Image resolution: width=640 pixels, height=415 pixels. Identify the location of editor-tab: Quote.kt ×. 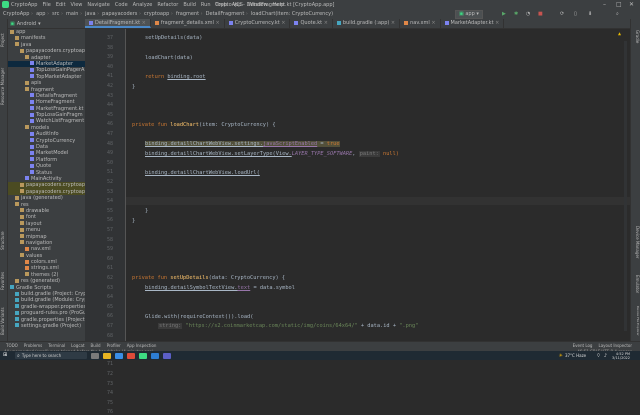
(311, 23).